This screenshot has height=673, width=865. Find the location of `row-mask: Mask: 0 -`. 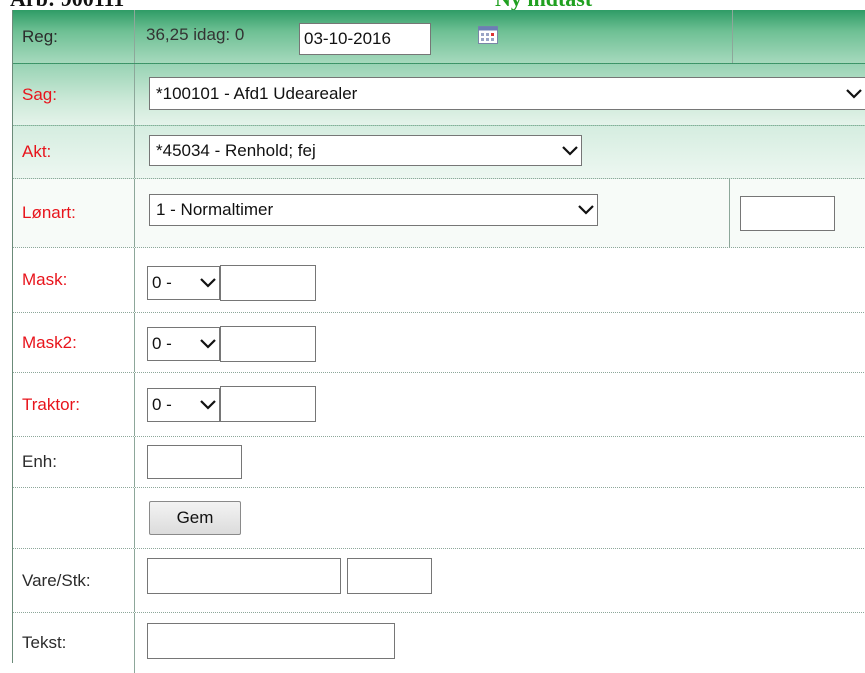

row-mask: Mask: 0 - is located at coordinates (439, 280).